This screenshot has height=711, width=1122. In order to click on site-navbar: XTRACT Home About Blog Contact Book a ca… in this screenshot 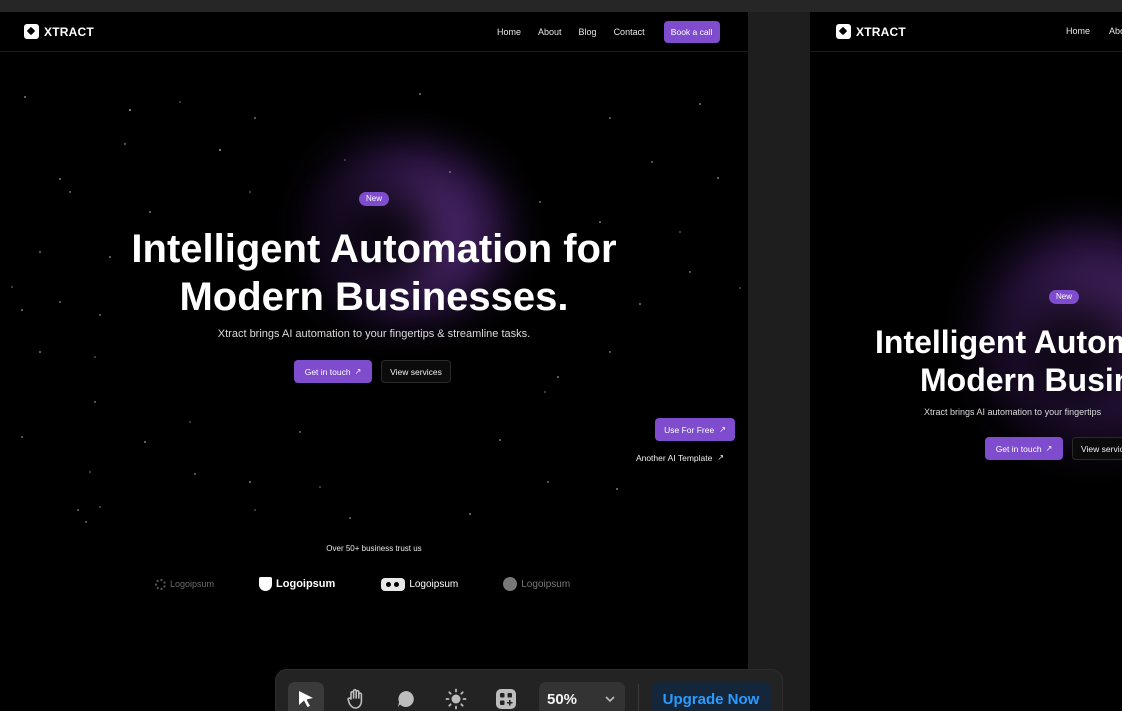, I will do `click(374, 32)`.